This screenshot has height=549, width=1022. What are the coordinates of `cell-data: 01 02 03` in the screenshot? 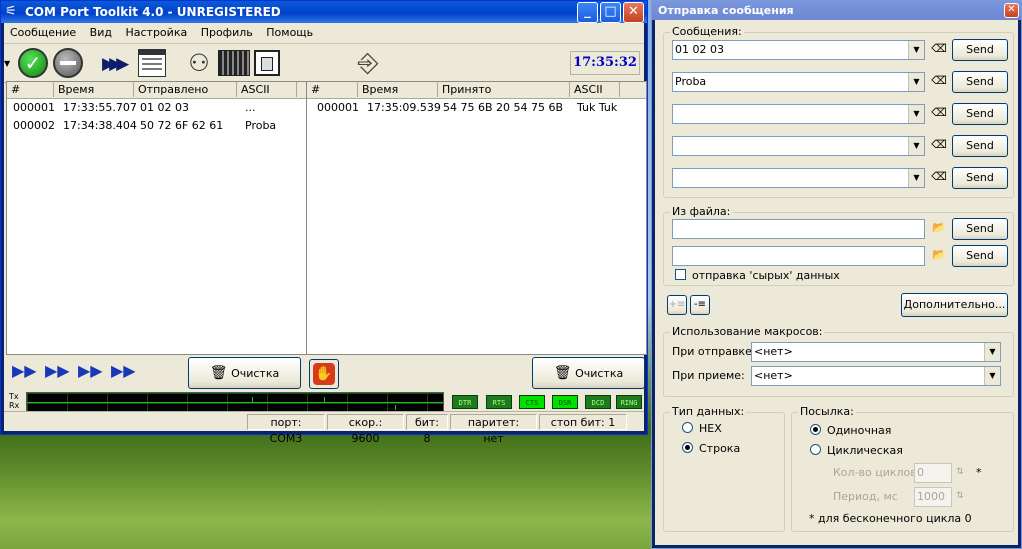 It's located at (164, 107).